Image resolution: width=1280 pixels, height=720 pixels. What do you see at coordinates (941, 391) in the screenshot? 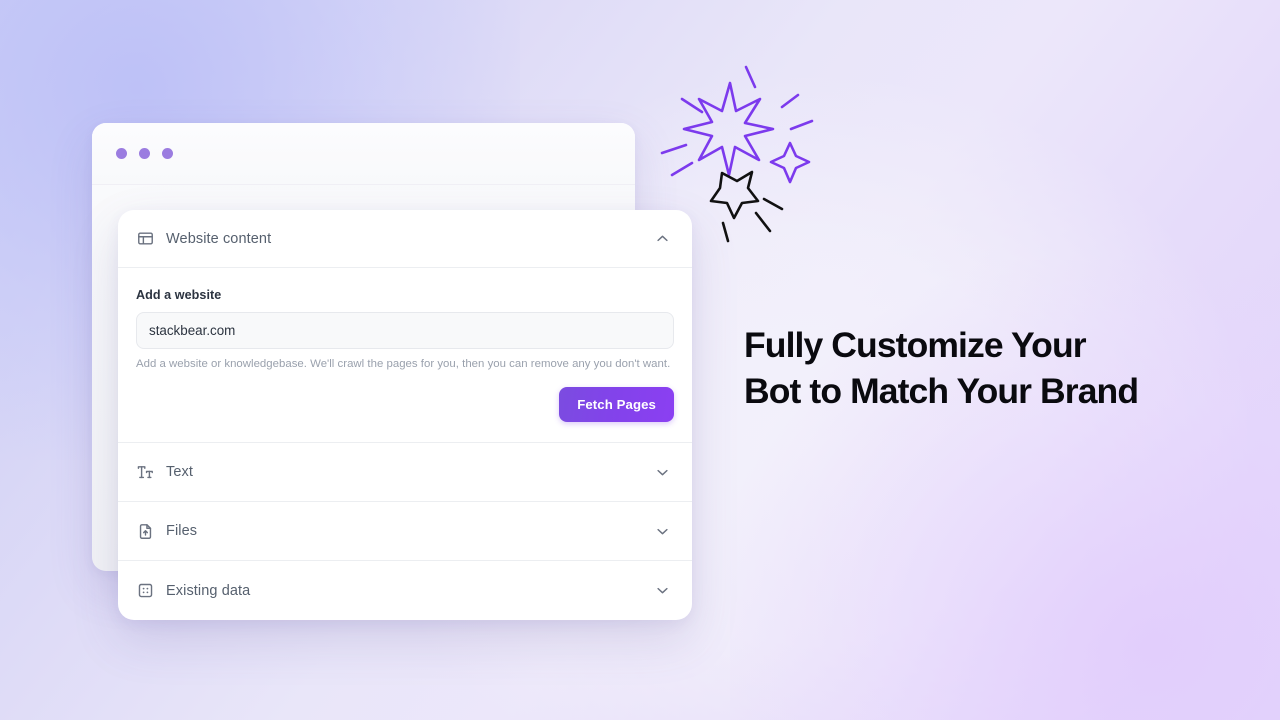
I see `headline-line-2: Bot to Match Your Brand` at bounding box center [941, 391].